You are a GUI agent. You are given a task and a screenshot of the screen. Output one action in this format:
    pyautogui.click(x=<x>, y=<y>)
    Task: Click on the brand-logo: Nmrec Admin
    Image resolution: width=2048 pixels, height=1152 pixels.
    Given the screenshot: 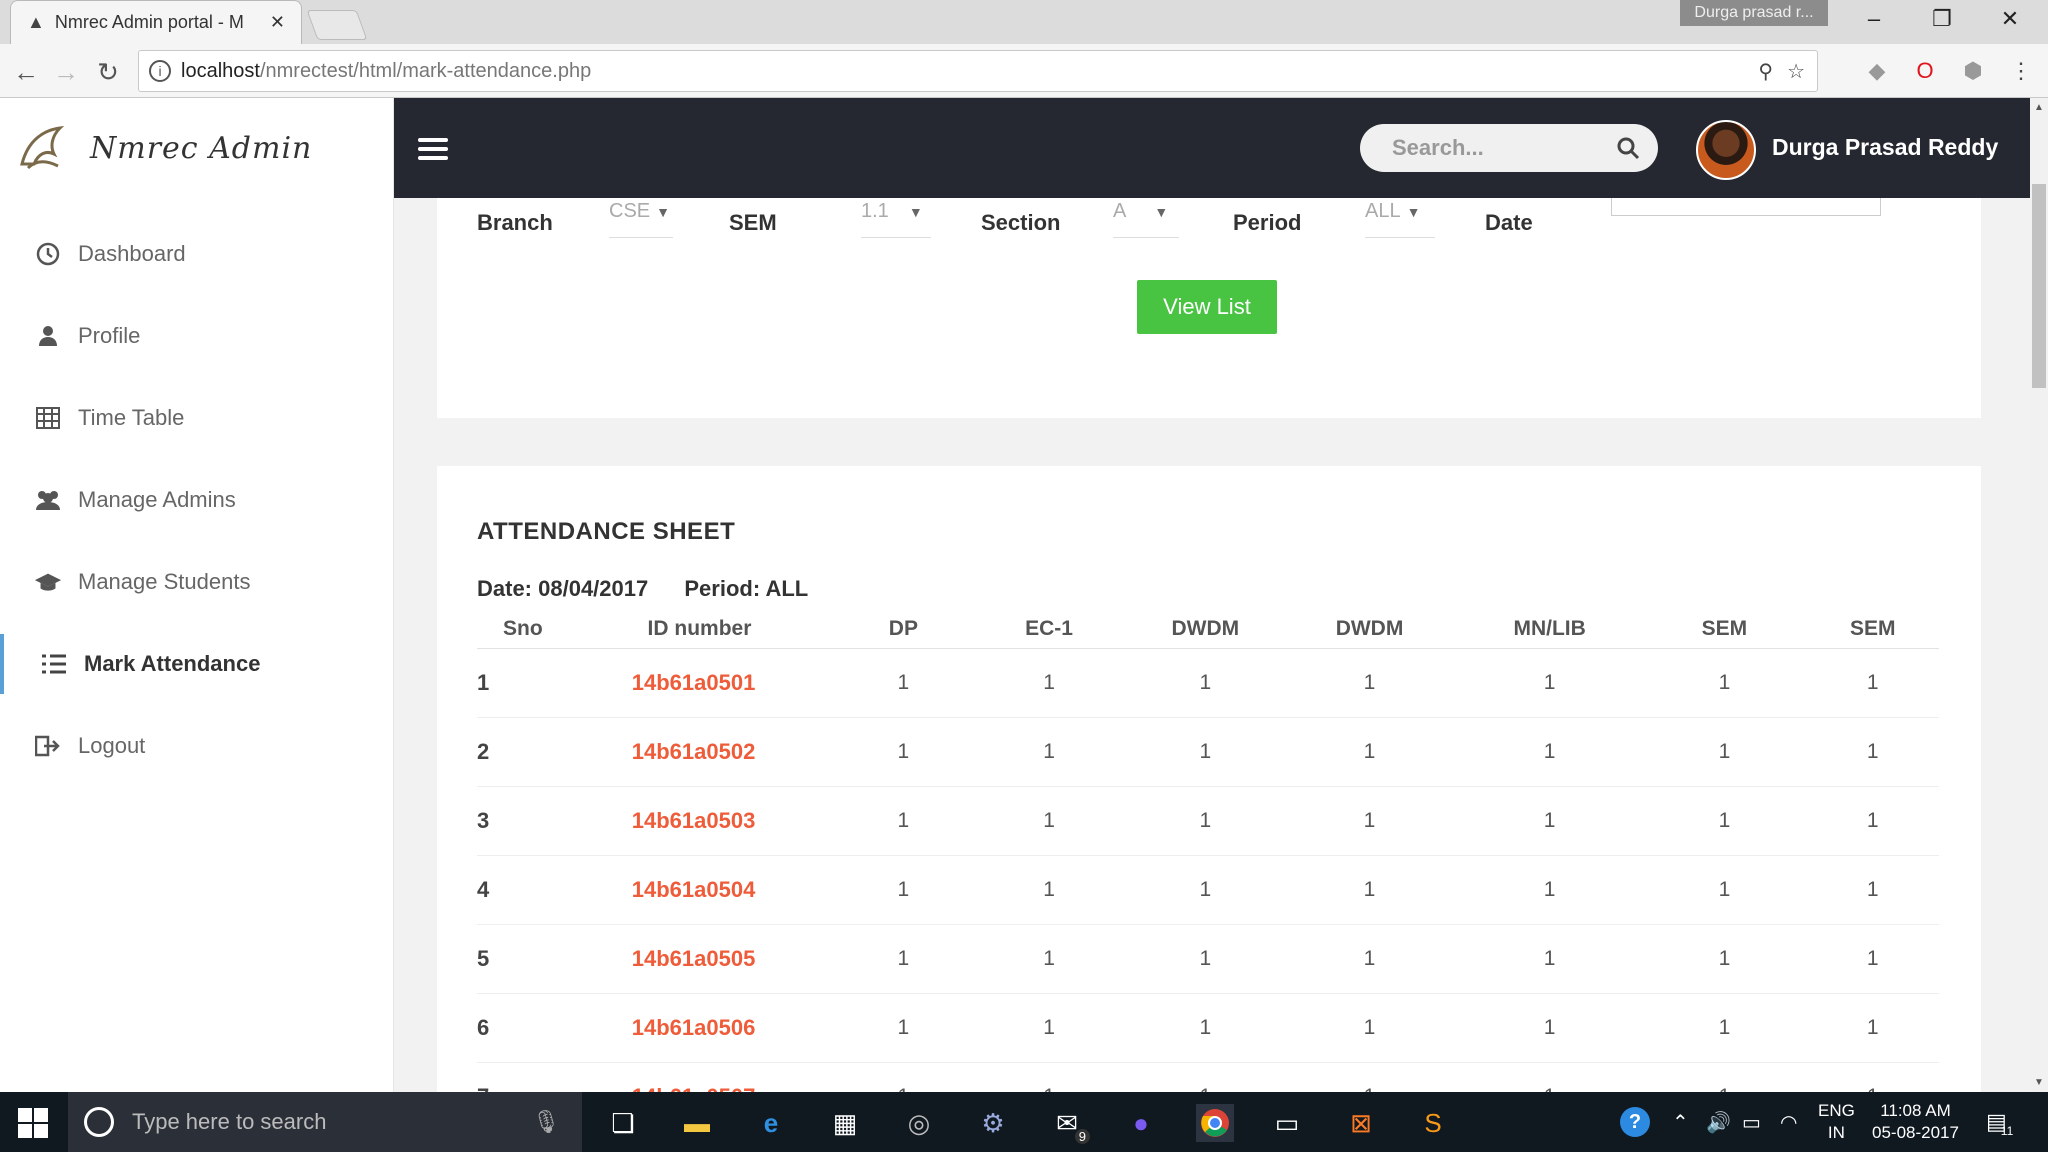 What is the action you would take?
    pyautogui.click(x=163, y=148)
    